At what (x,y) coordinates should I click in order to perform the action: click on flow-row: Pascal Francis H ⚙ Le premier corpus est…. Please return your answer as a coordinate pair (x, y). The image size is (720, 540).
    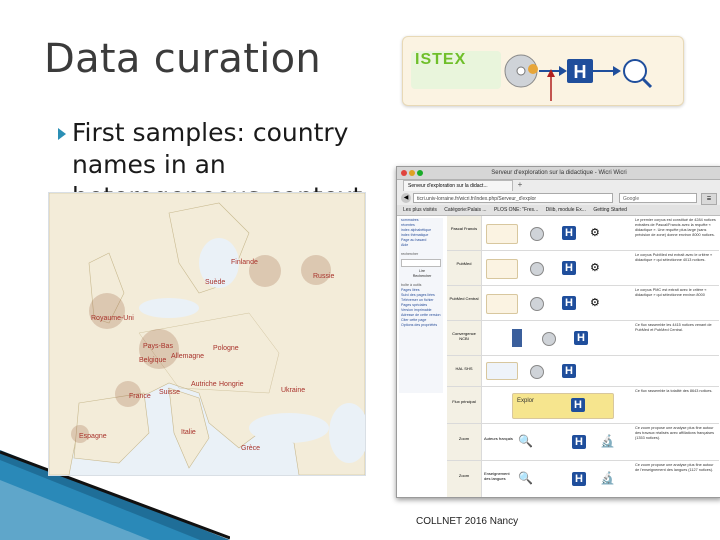
    Looking at the image, I should click on (583, 233).